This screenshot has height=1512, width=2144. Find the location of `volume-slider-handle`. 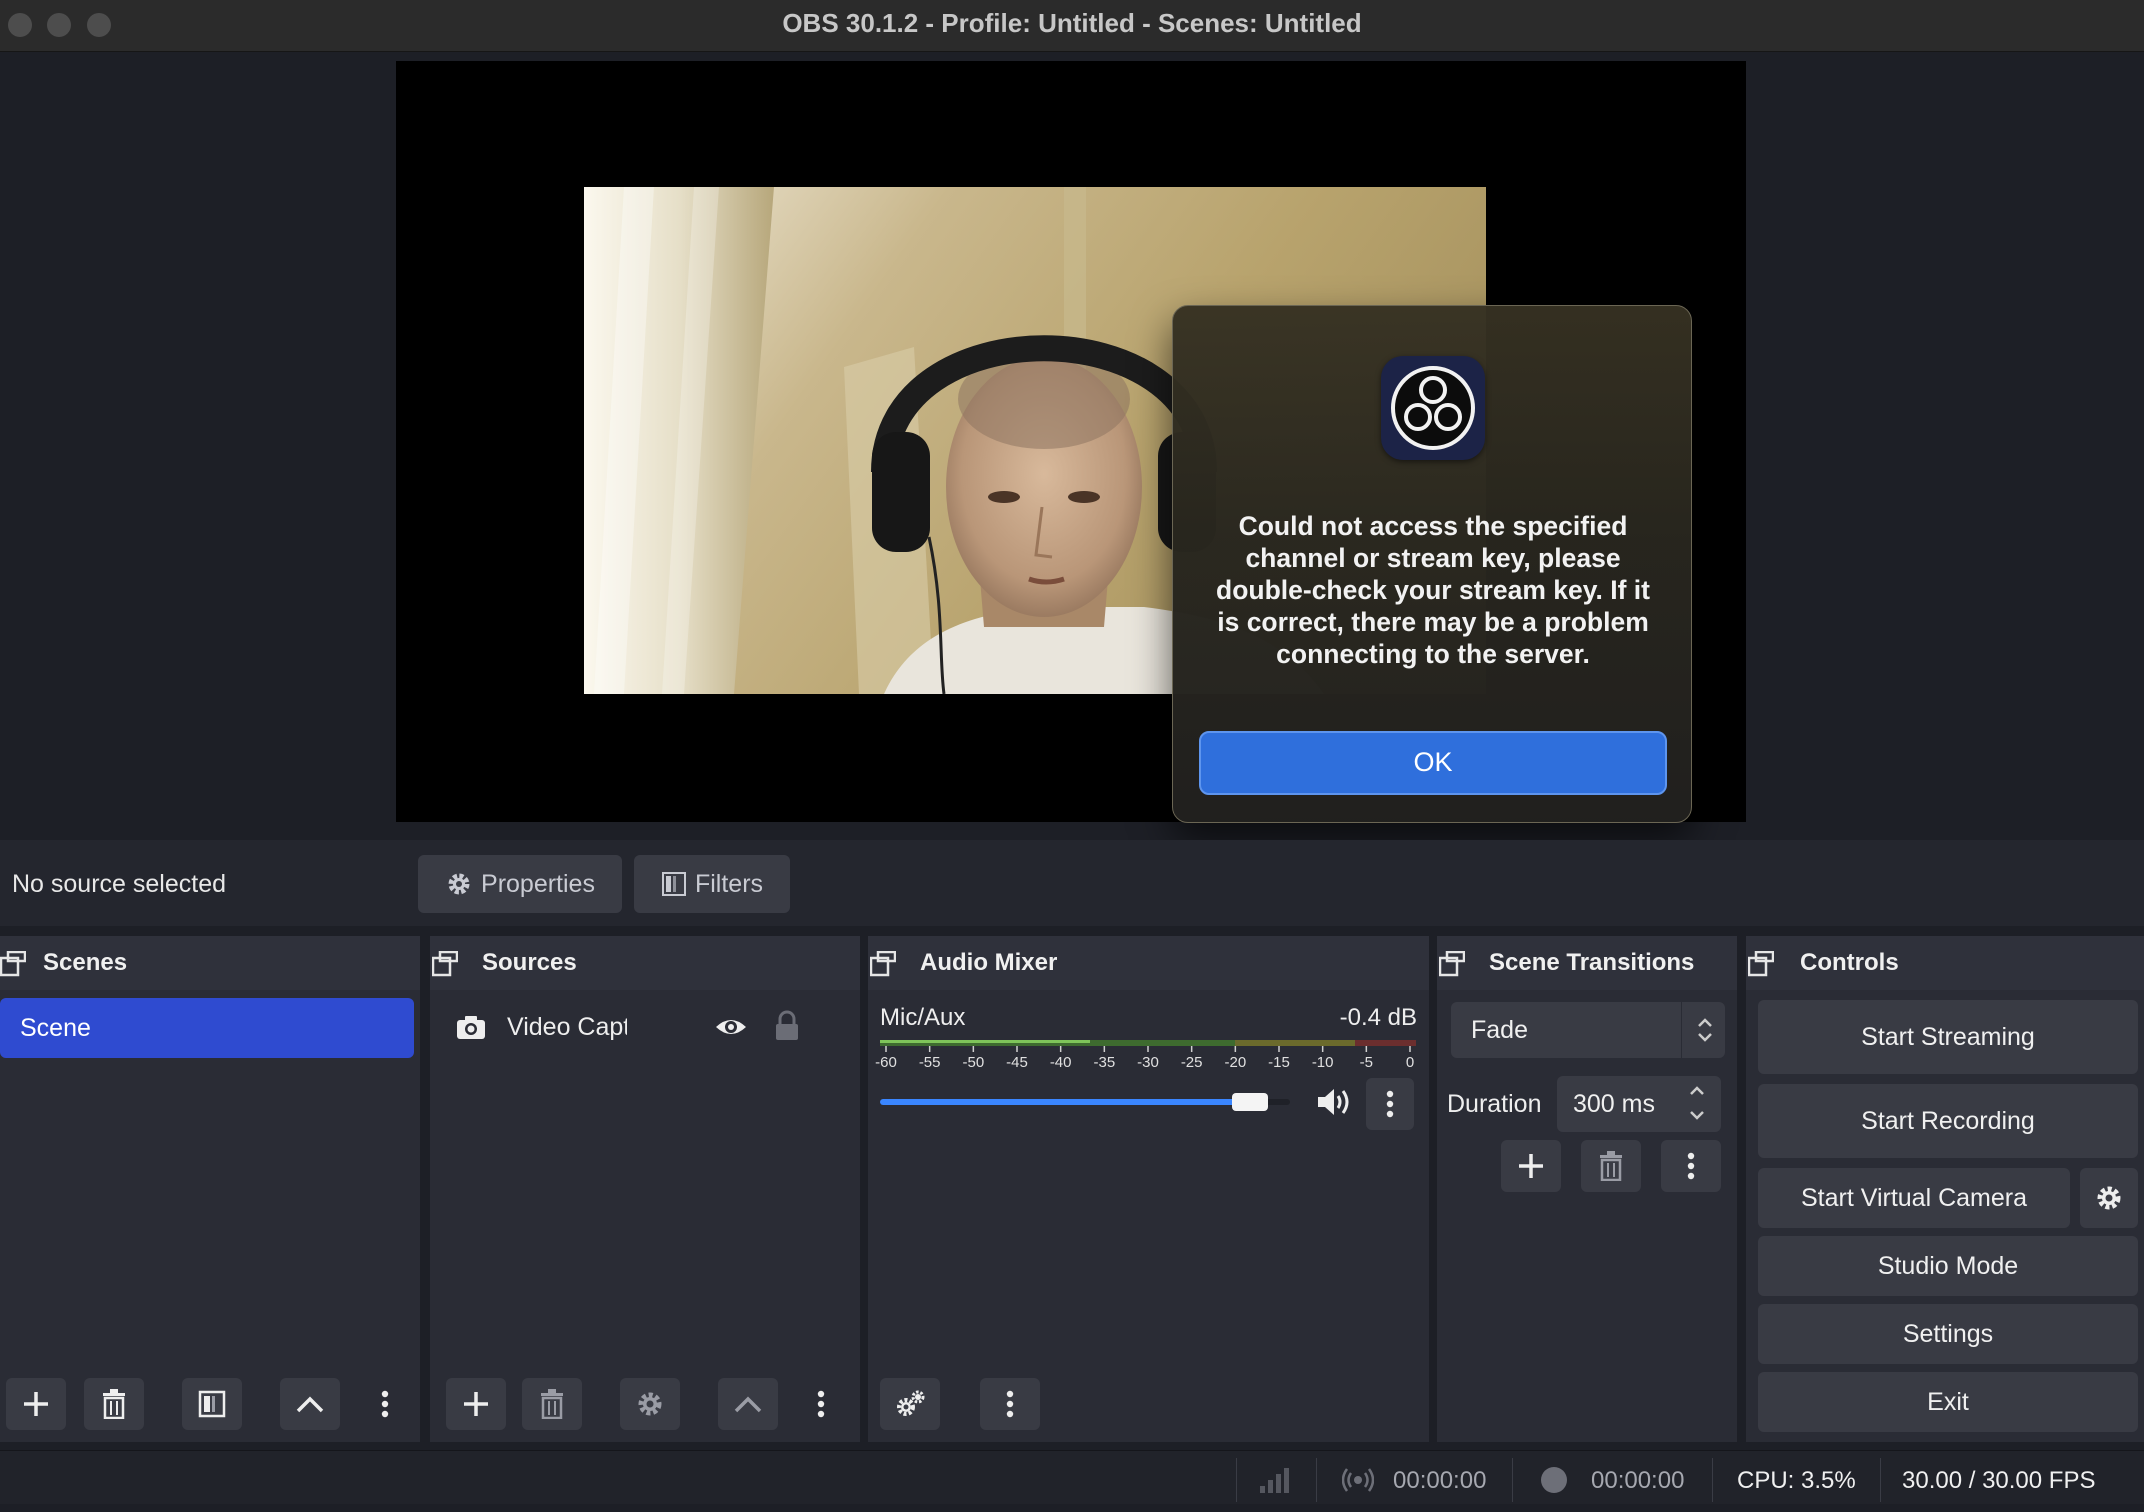

volume-slider-handle is located at coordinates (1249, 1102).